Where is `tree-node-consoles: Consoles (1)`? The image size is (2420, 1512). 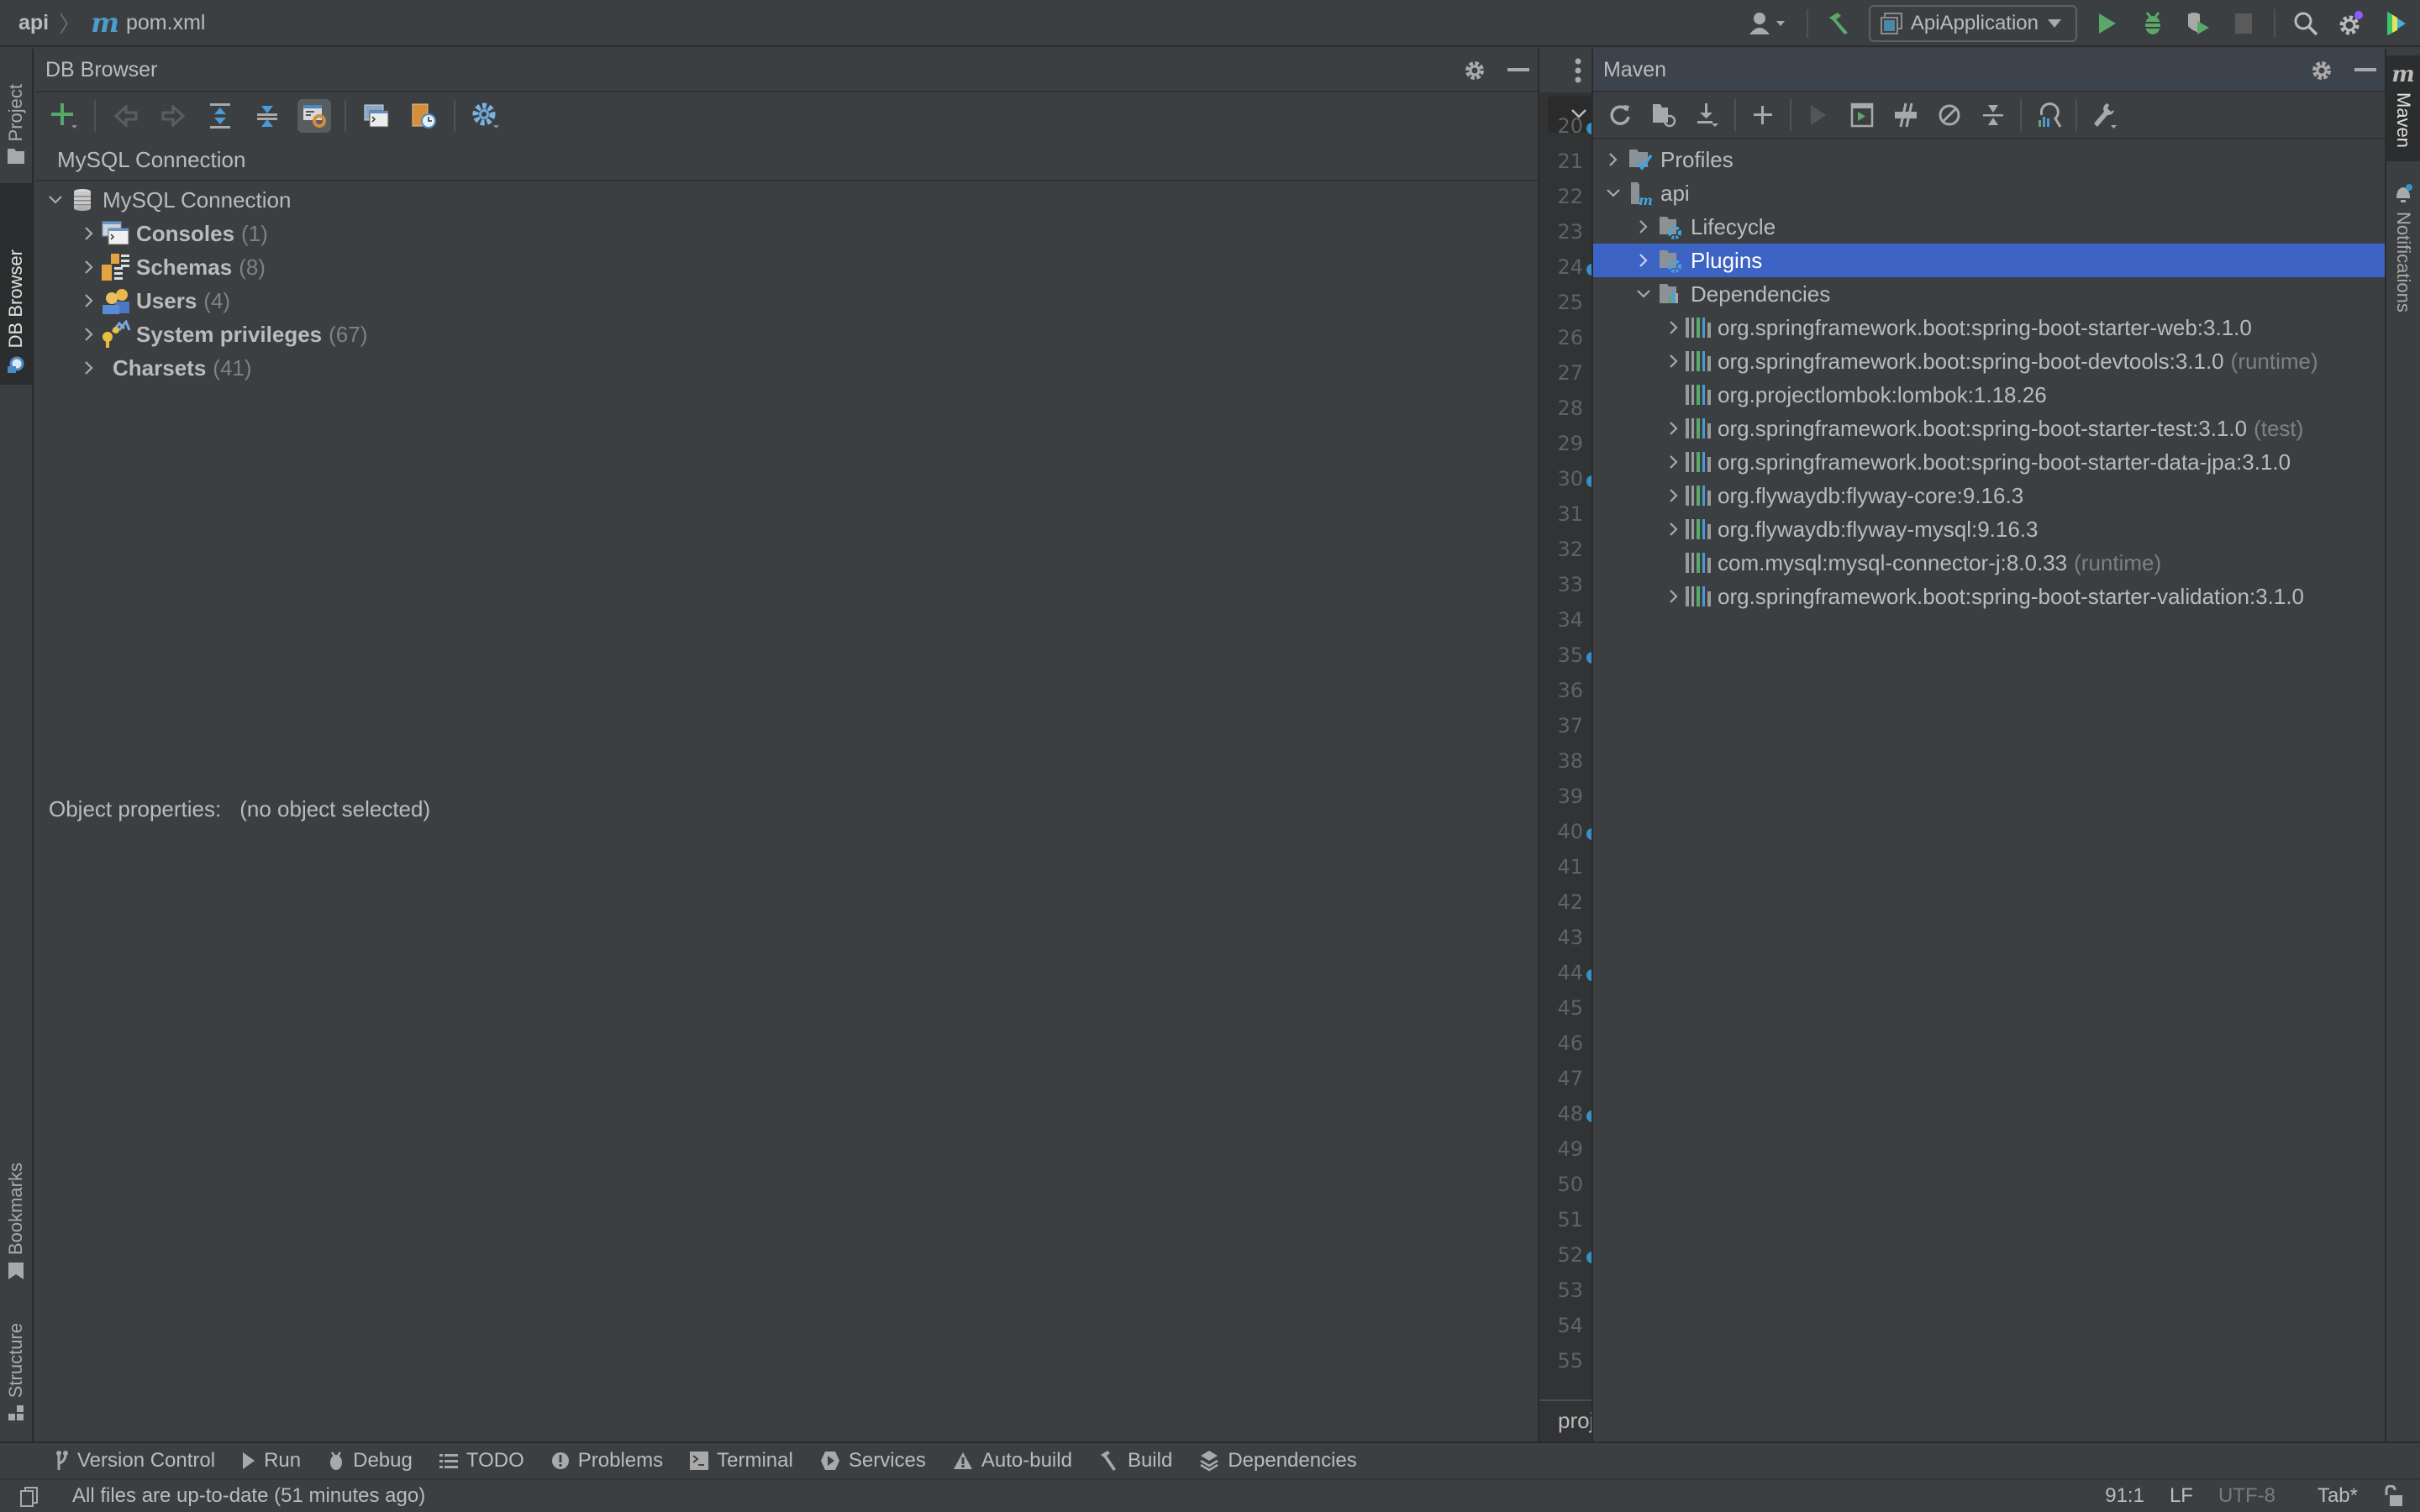
tree-node-consoles: Consoles (1) is located at coordinates (786, 233).